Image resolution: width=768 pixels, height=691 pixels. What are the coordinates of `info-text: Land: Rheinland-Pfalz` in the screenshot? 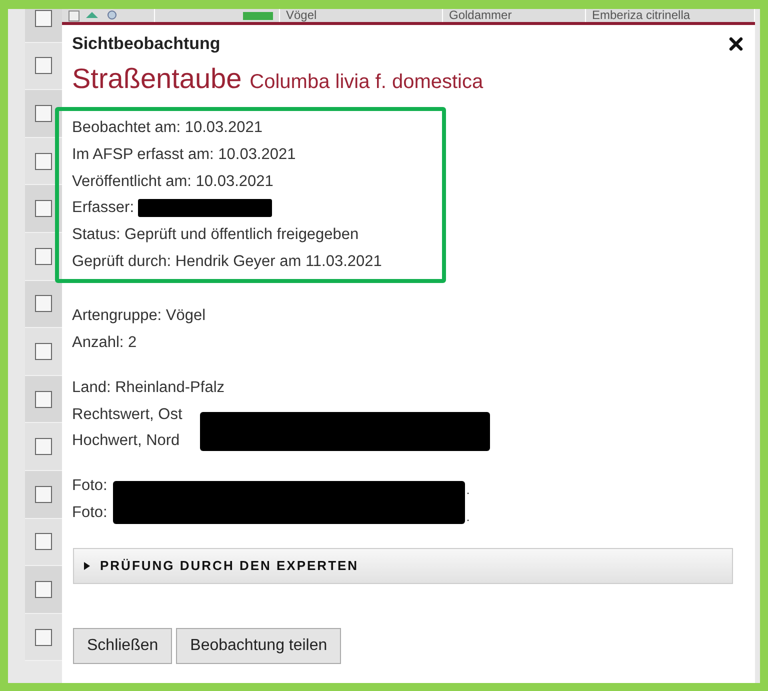 It's located at (148, 387).